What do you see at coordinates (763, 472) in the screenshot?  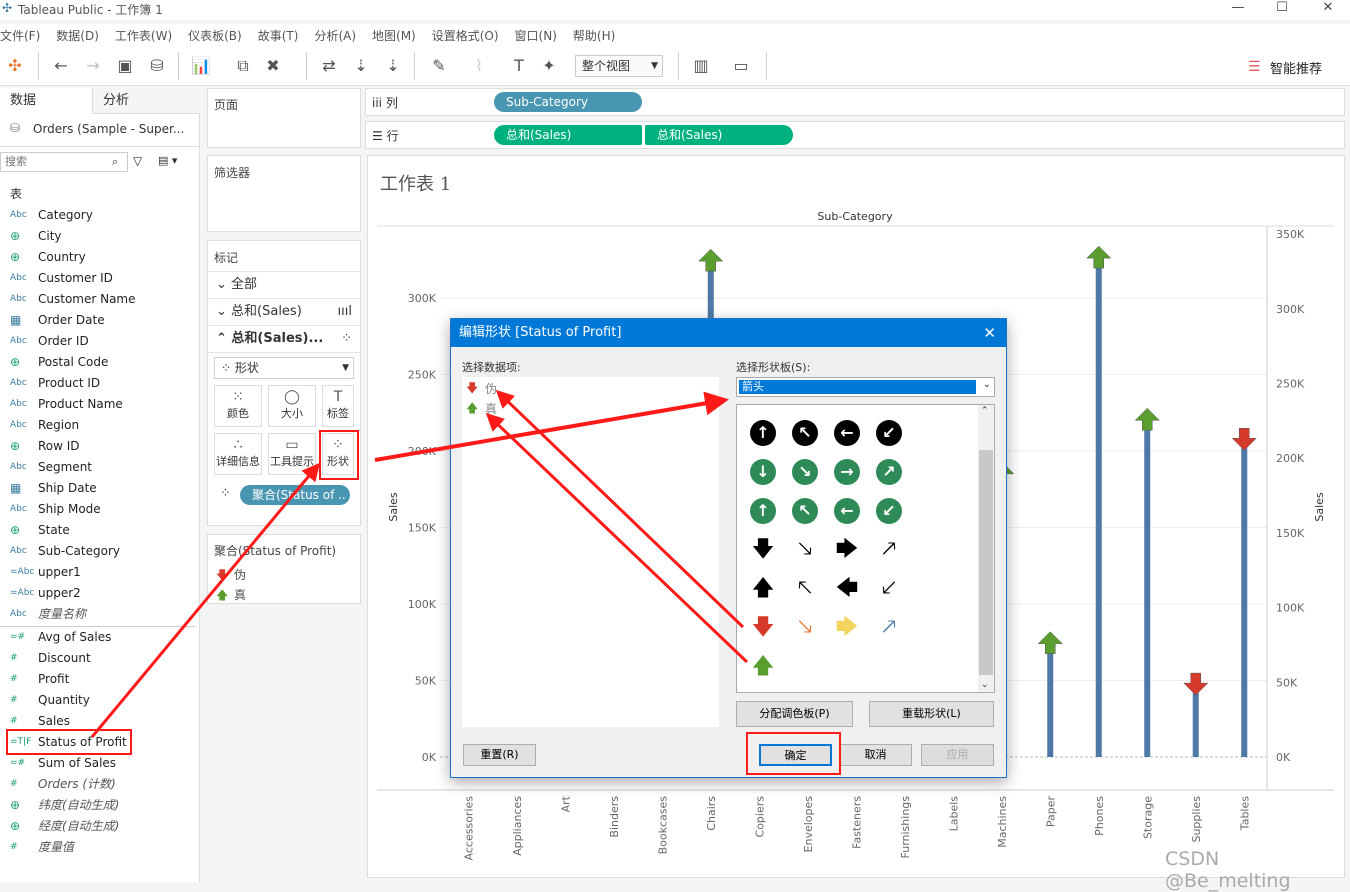 I see `arrow-shape-icon: ↓` at bounding box center [763, 472].